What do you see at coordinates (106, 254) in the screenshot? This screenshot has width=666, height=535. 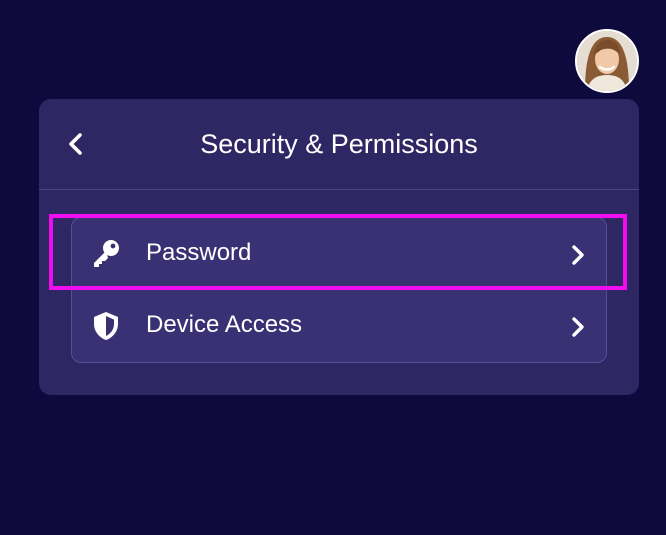 I see `key-icon` at bounding box center [106, 254].